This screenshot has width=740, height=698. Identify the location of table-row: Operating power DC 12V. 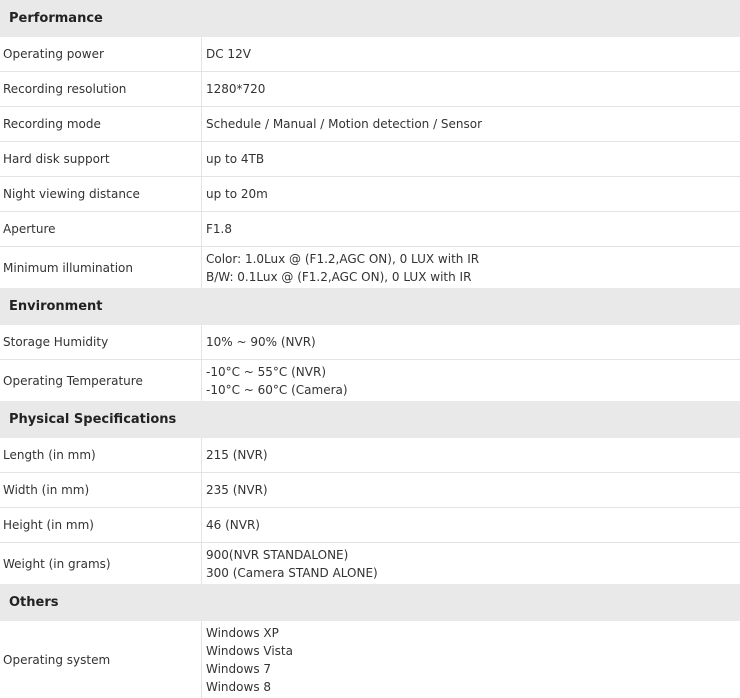
(370, 54).